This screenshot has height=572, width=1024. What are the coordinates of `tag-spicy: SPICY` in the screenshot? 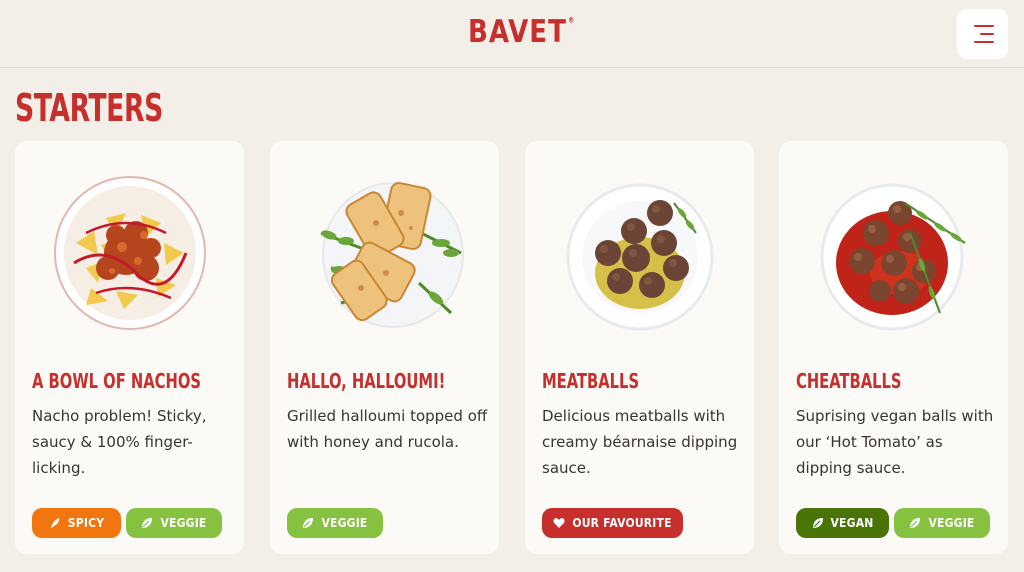 It's located at (76, 523).